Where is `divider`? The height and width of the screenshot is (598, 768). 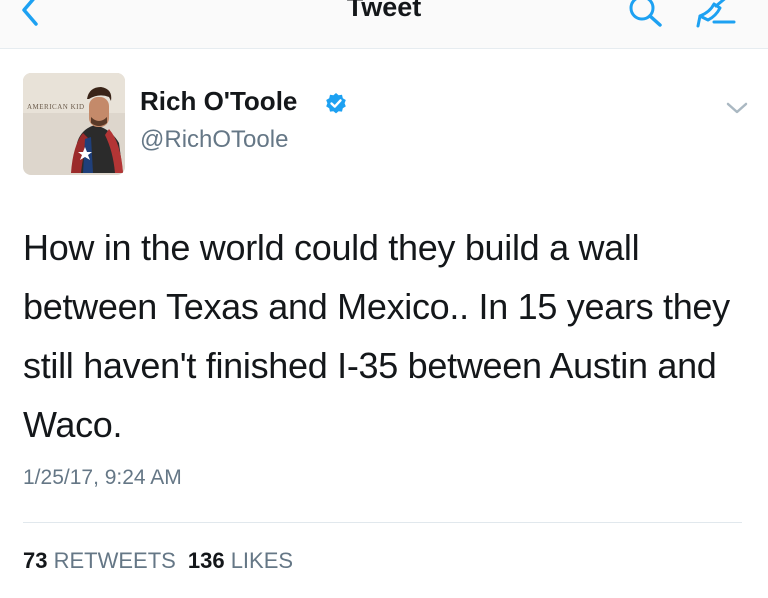
divider is located at coordinates (382, 522).